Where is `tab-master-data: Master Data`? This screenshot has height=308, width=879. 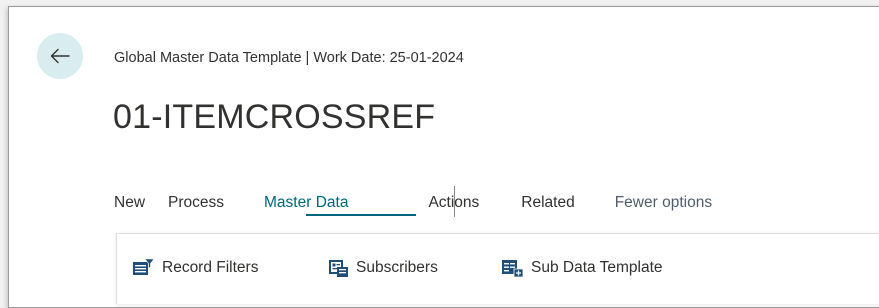
tab-master-data: Master Data is located at coordinates (306, 203).